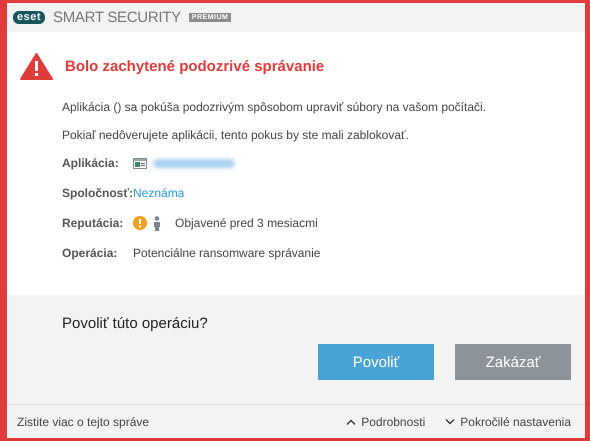 This screenshot has height=441, width=590. What do you see at coordinates (93, 223) in the screenshot?
I see `detail-label: Reputácia:` at bounding box center [93, 223].